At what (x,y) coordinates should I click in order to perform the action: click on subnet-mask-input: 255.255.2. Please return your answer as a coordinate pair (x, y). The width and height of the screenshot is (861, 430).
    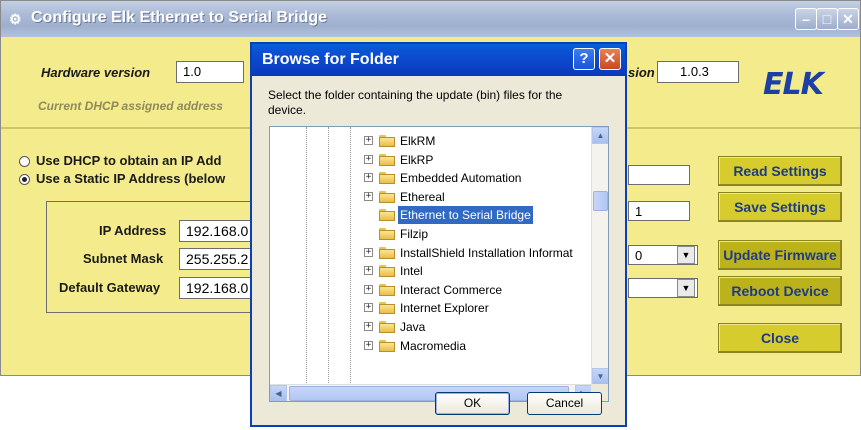
    Looking at the image, I should click on (219, 259).